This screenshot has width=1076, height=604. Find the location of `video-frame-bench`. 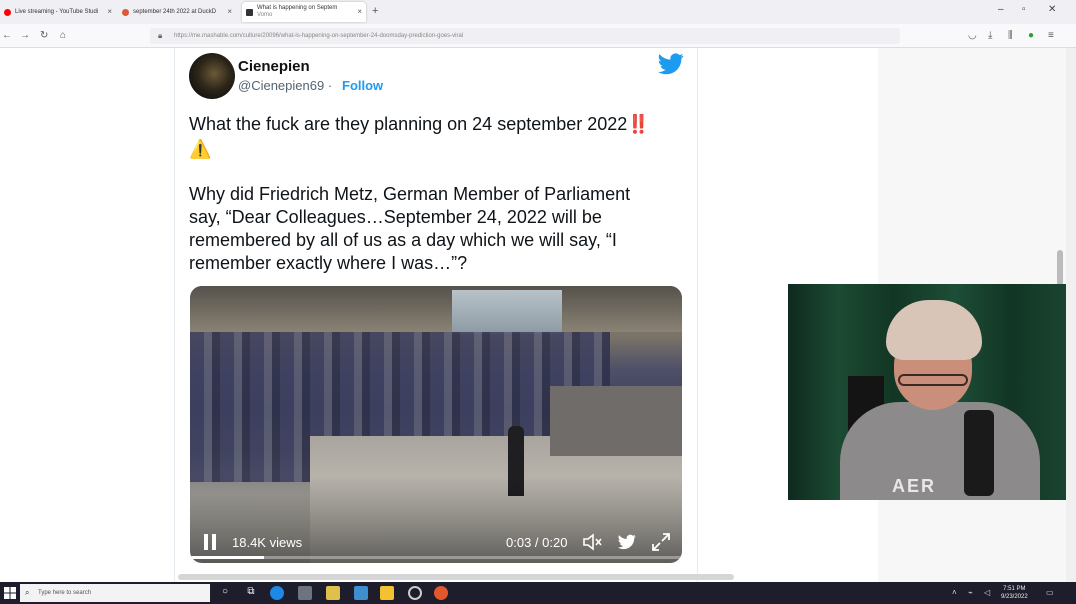

video-frame-bench is located at coordinates (616, 421).